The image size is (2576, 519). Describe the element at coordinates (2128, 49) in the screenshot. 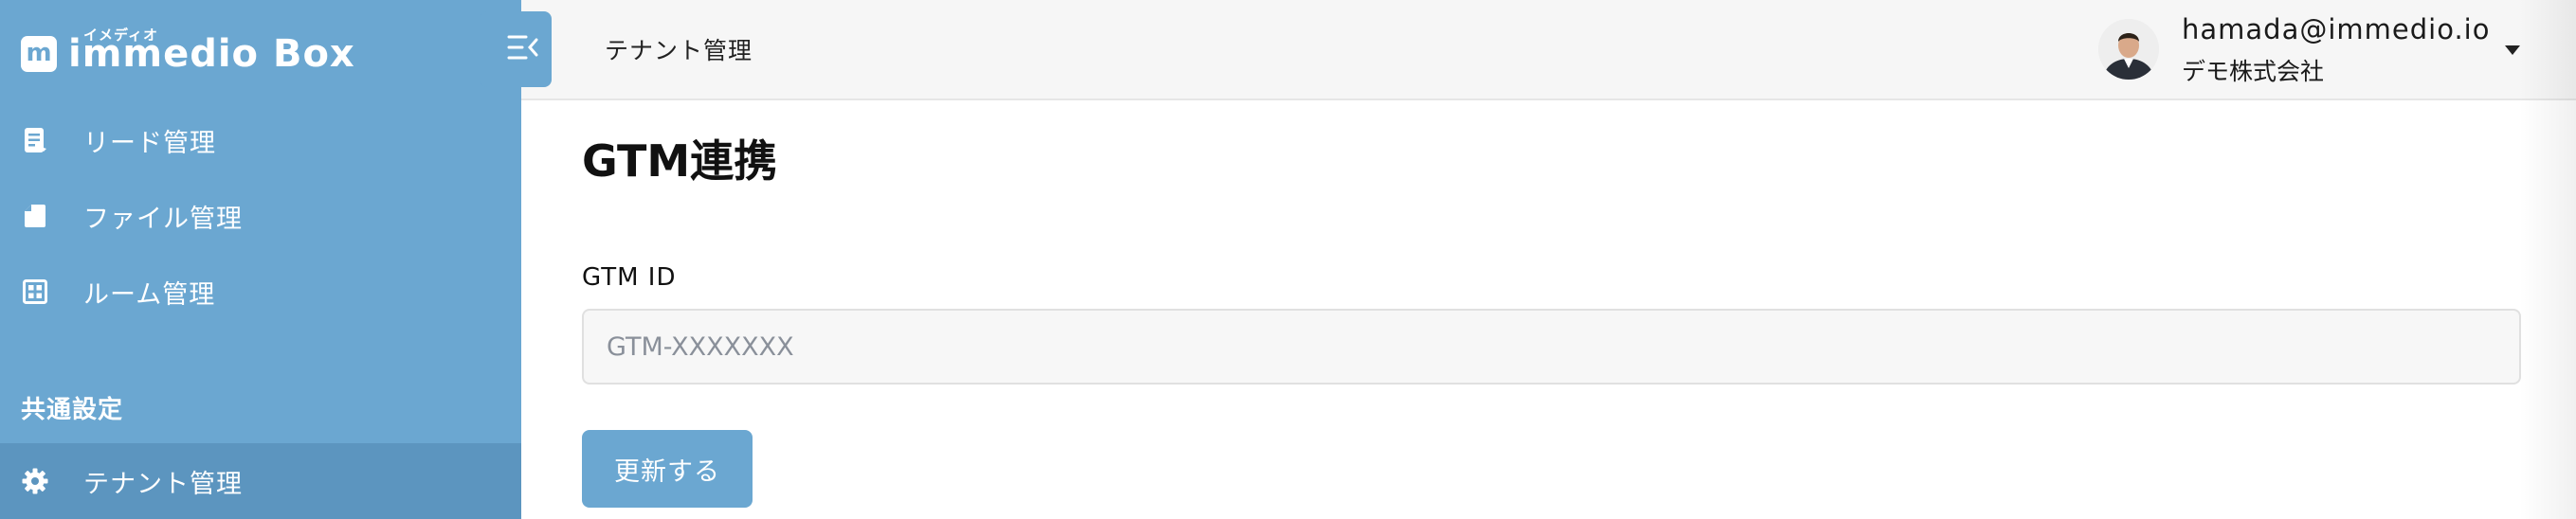

I see `user-avatar` at that location.